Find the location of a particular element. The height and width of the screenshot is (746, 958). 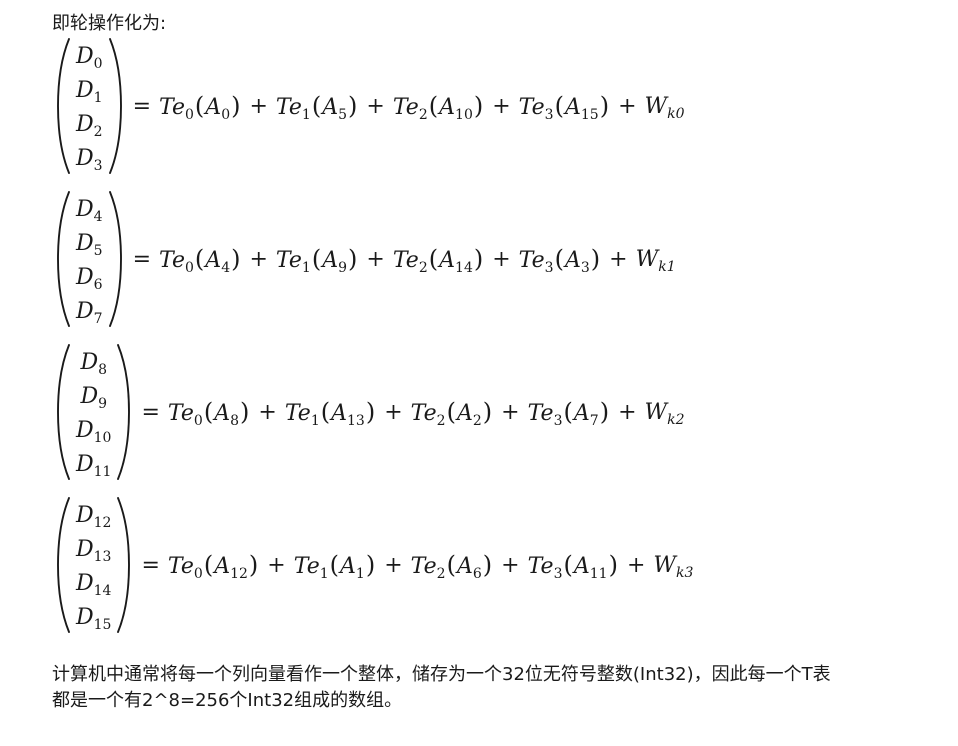

vector-entry: D12 is located at coordinates (93, 516).